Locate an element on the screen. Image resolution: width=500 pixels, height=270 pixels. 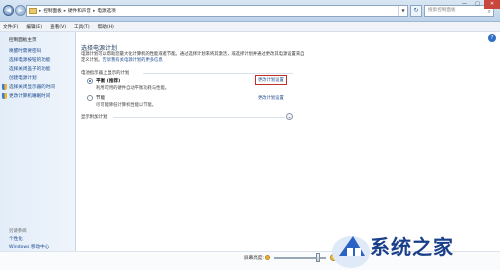
plan-balanced-radio is located at coordinates (90, 81).